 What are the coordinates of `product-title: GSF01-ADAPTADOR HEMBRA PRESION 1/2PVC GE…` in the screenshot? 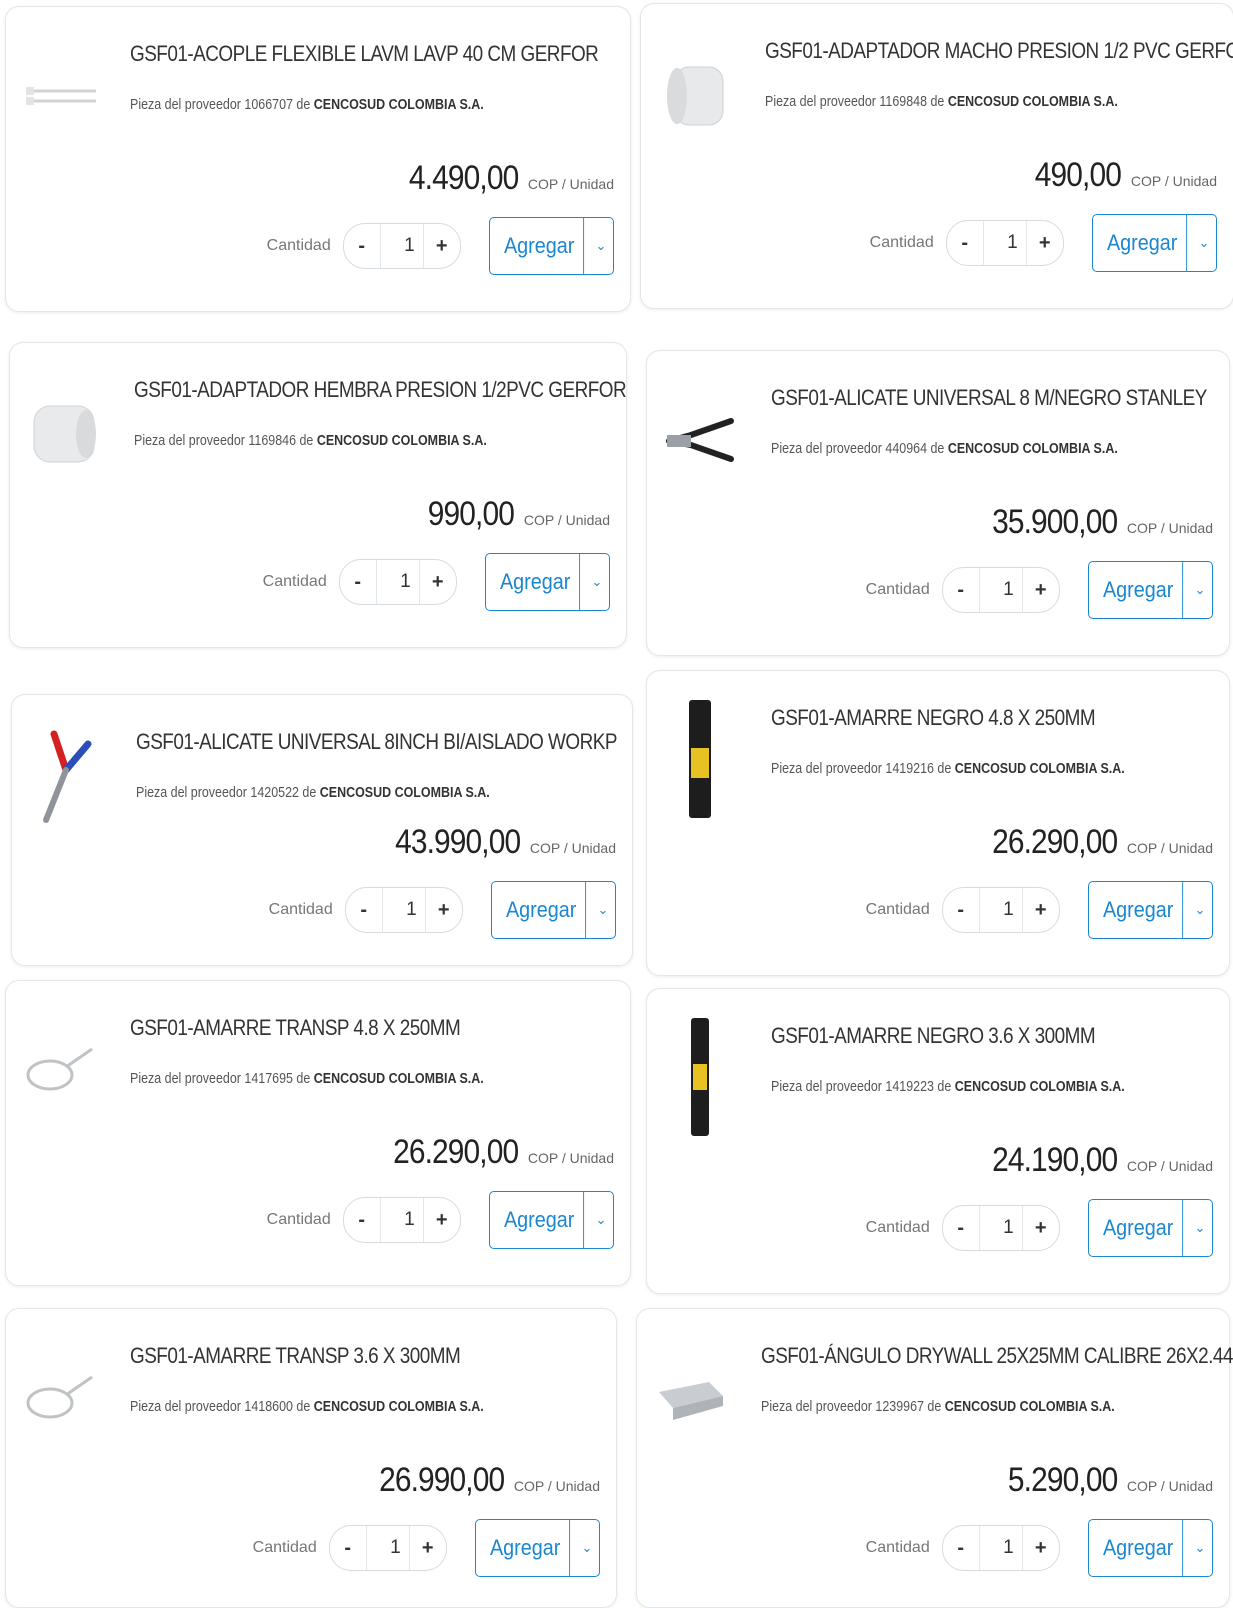 It's located at (380, 390).